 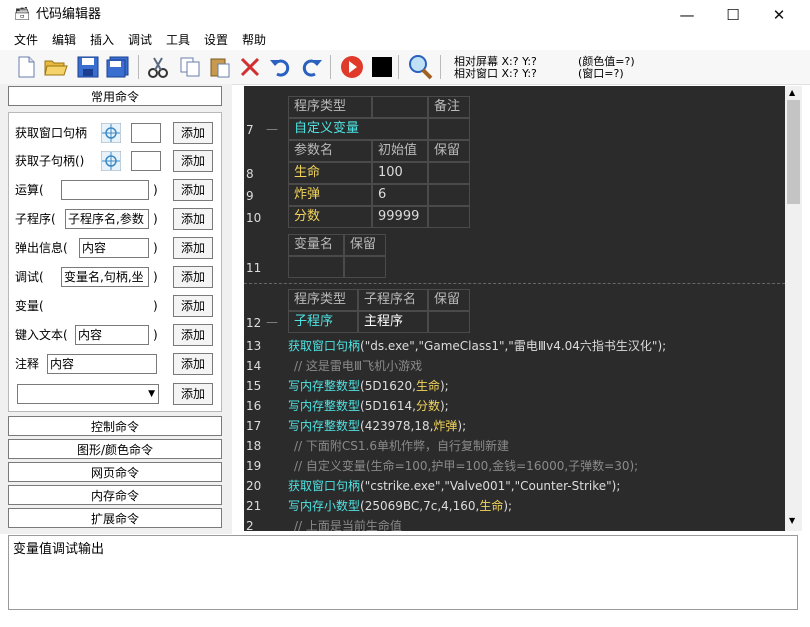 What do you see at coordinates (323, 322) in the screenshot?
I see `sub-type-cell: 子程序` at bounding box center [323, 322].